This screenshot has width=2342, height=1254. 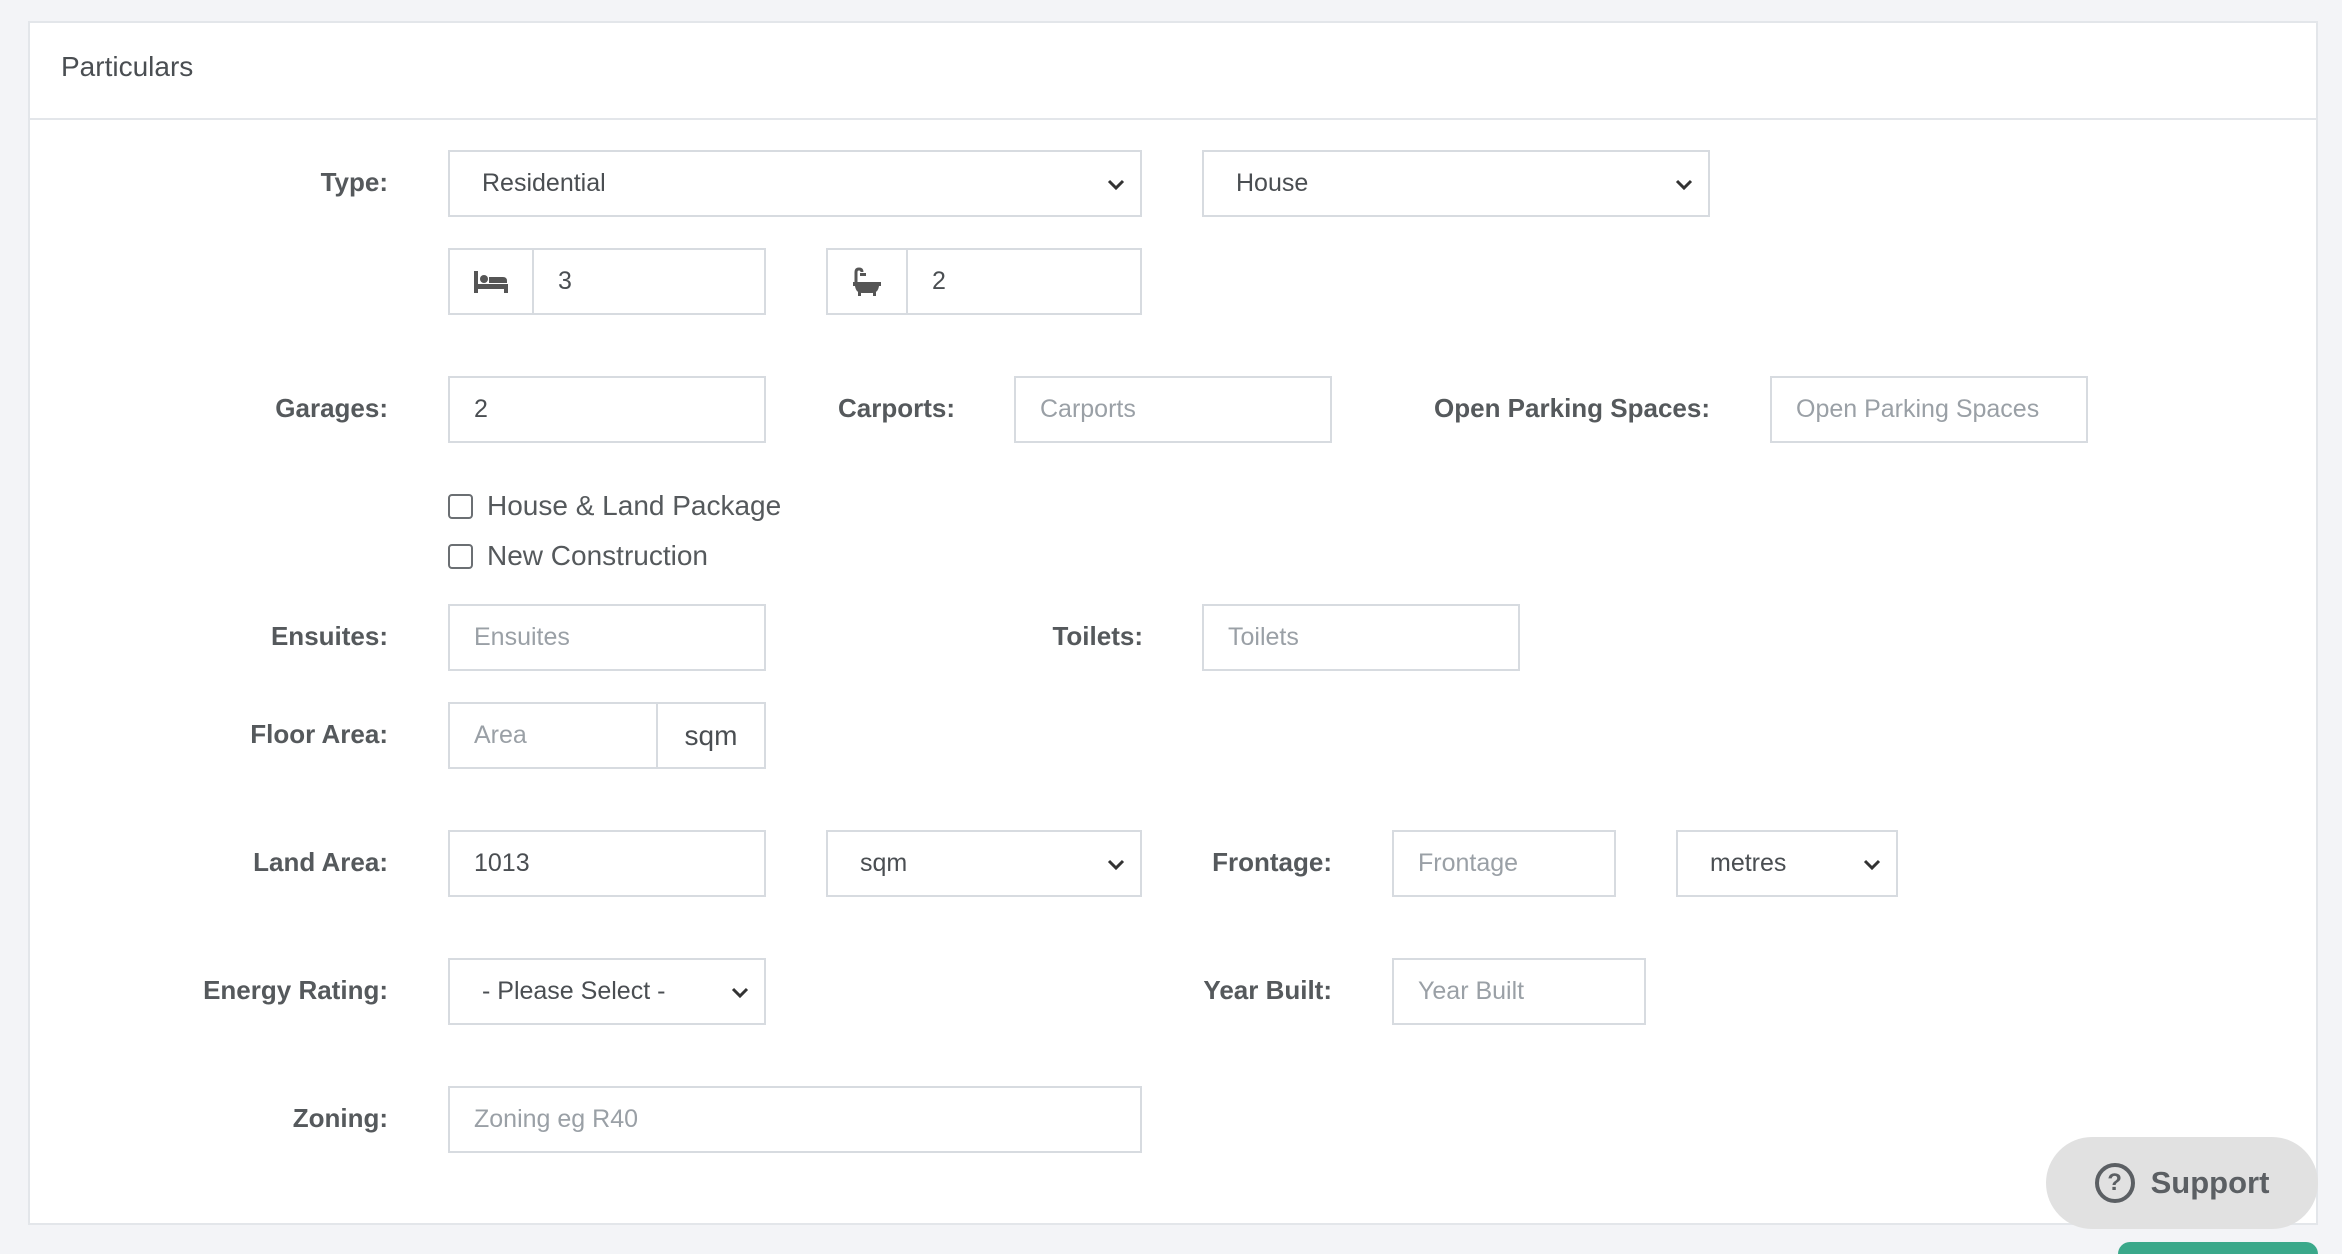 I want to click on bathrooms-addon, so click(x=867, y=281).